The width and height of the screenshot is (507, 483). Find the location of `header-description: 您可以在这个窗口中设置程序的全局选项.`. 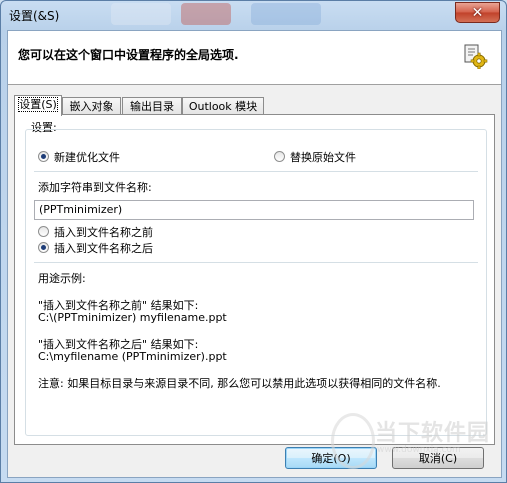

header-description: 您可以在这个窗口中设置程序的全局选项. is located at coordinates (128, 55).